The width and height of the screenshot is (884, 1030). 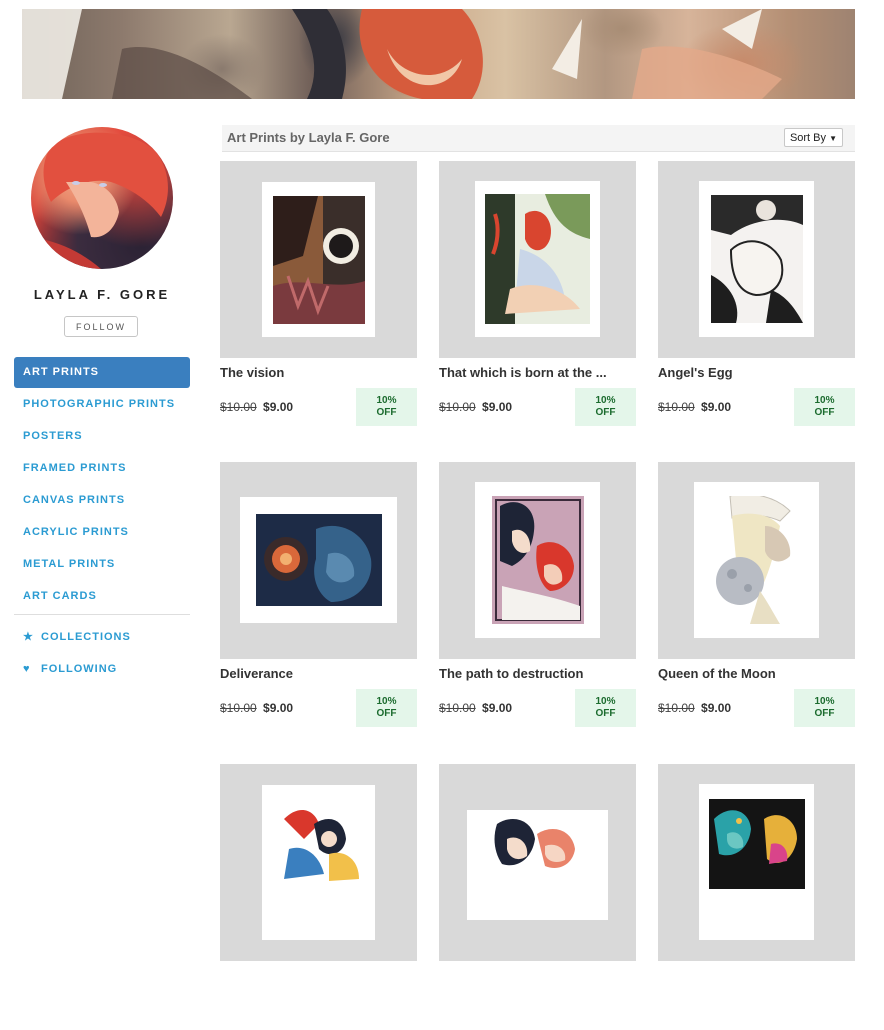 What do you see at coordinates (102, 294) in the screenshot?
I see `artist-name: LAYLA F. GORE` at bounding box center [102, 294].